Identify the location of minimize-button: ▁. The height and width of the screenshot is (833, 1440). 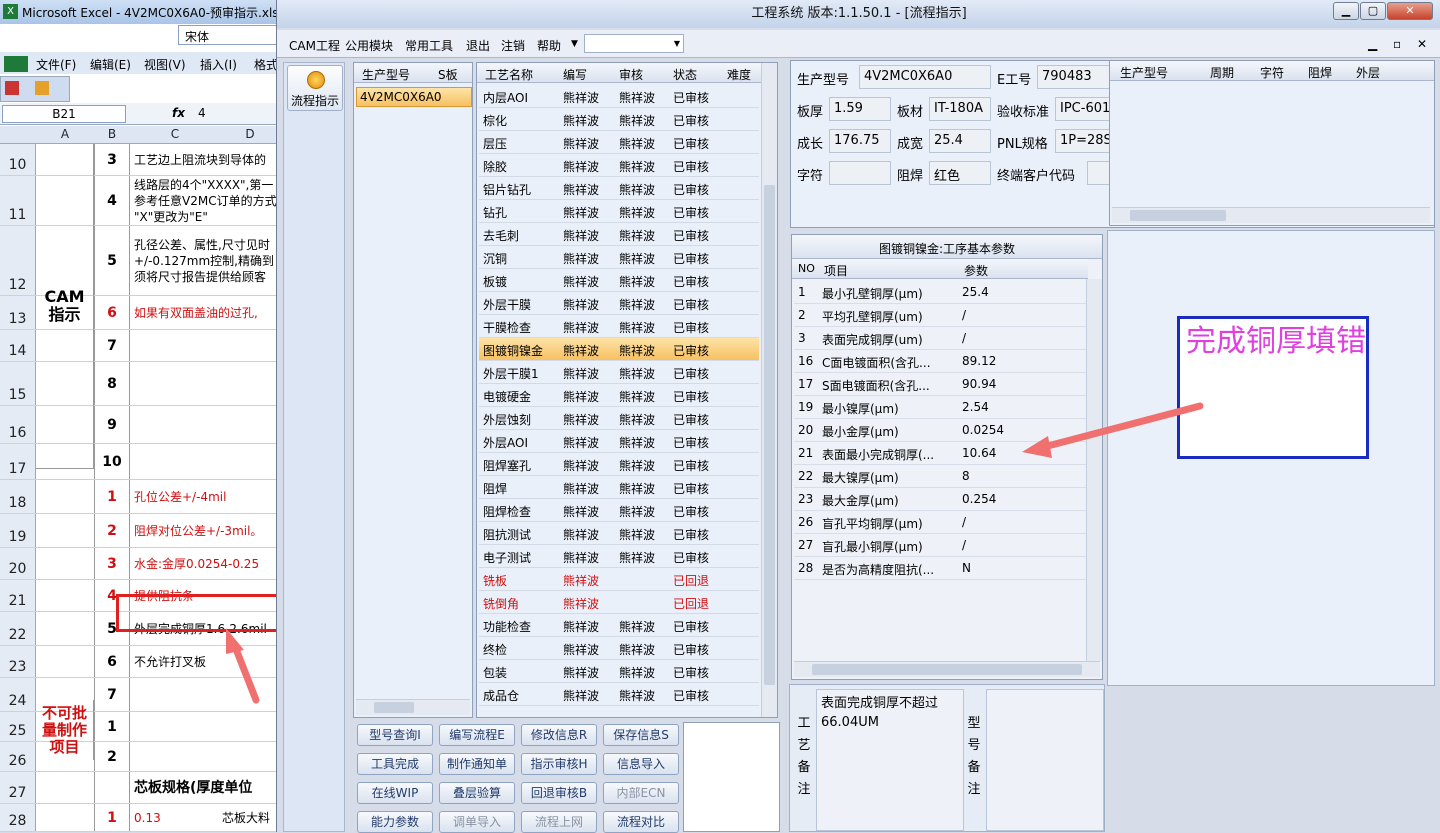
(1346, 11).